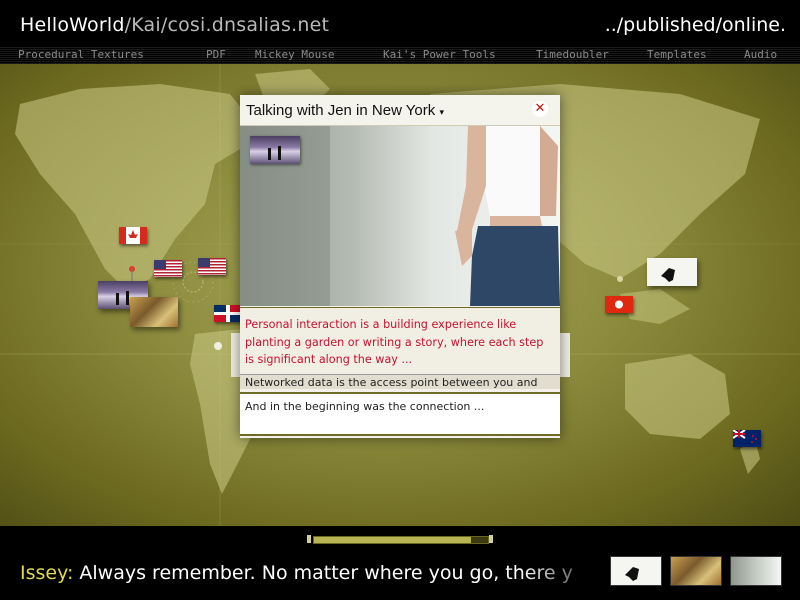 Image resolution: width=800 pixels, height=600 pixels. I want to click on site-title: HelloWorld/Kai/cosi.dnsalias.net, so click(174, 25).